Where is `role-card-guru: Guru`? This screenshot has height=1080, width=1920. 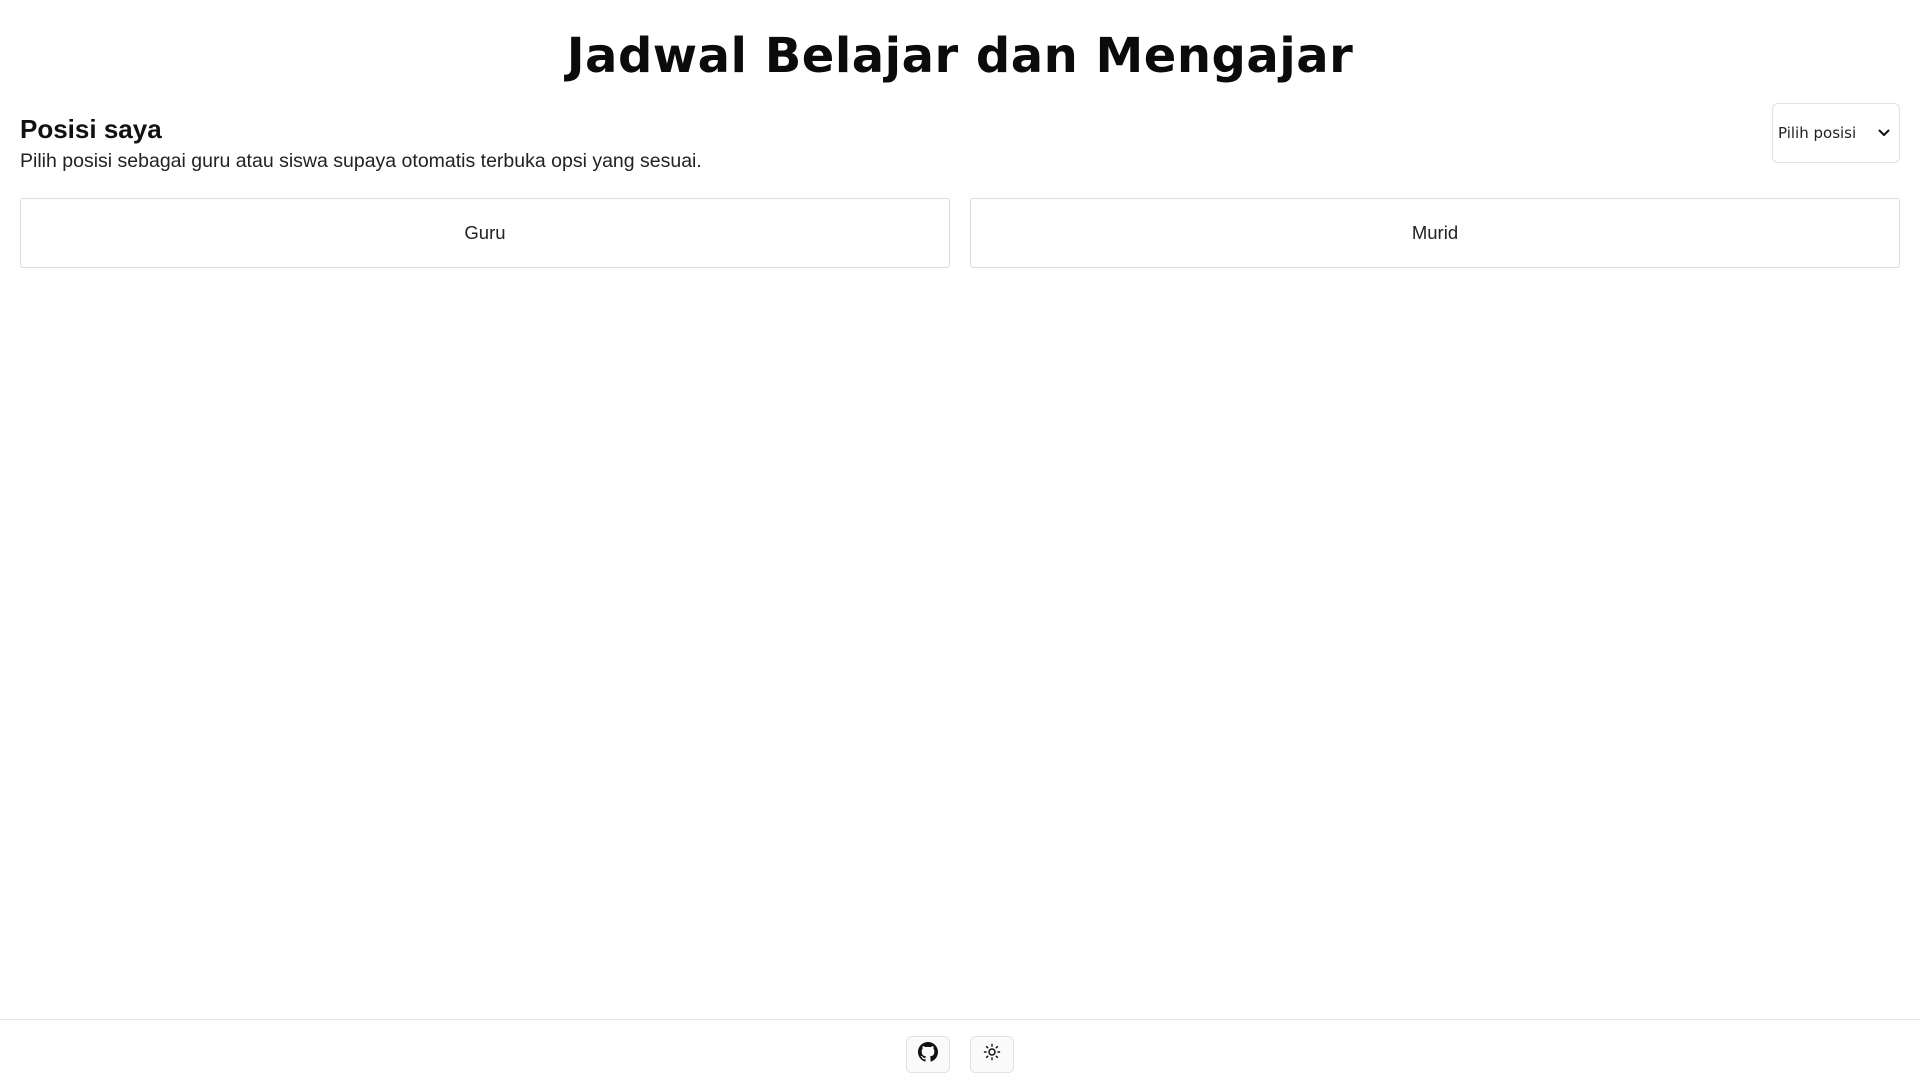 role-card-guru: Guru is located at coordinates (485, 233).